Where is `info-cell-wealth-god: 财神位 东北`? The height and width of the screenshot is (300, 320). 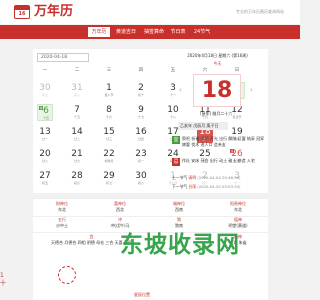
info-cell-wealth-god: 财神位 东北 is located at coordinates (62, 208).